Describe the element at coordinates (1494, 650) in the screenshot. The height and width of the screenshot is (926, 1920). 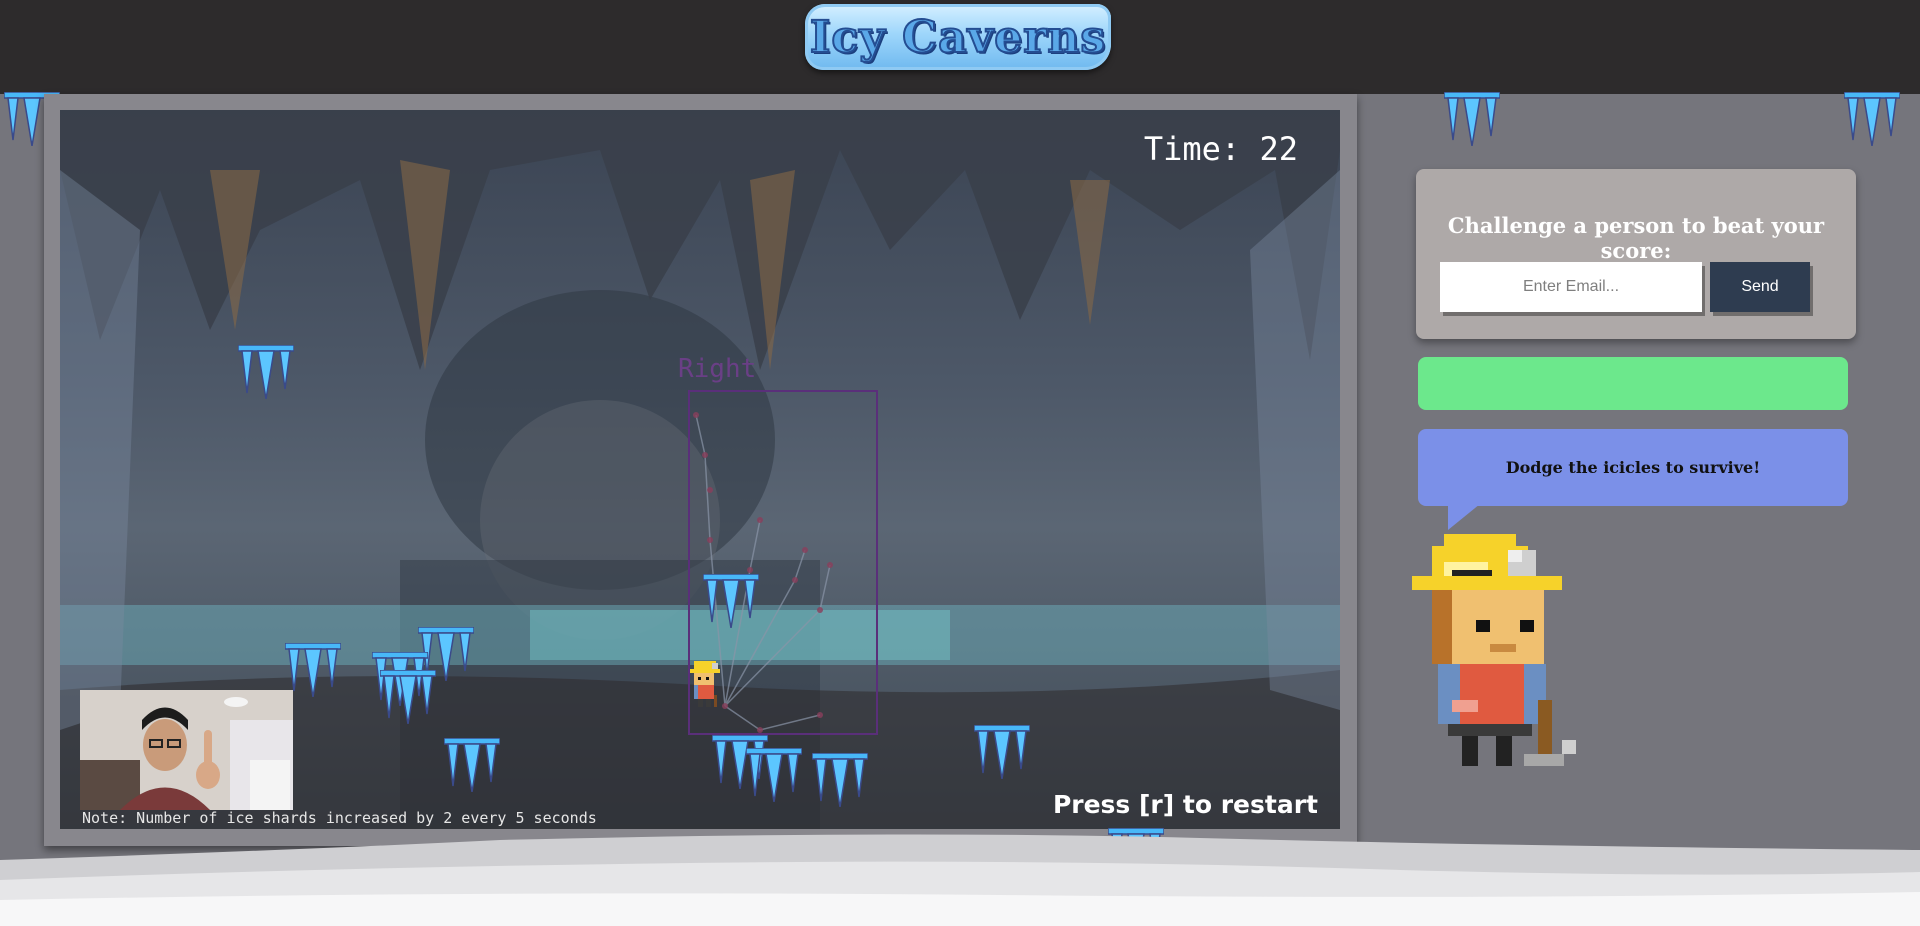
I see `miner-mascot` at that location.